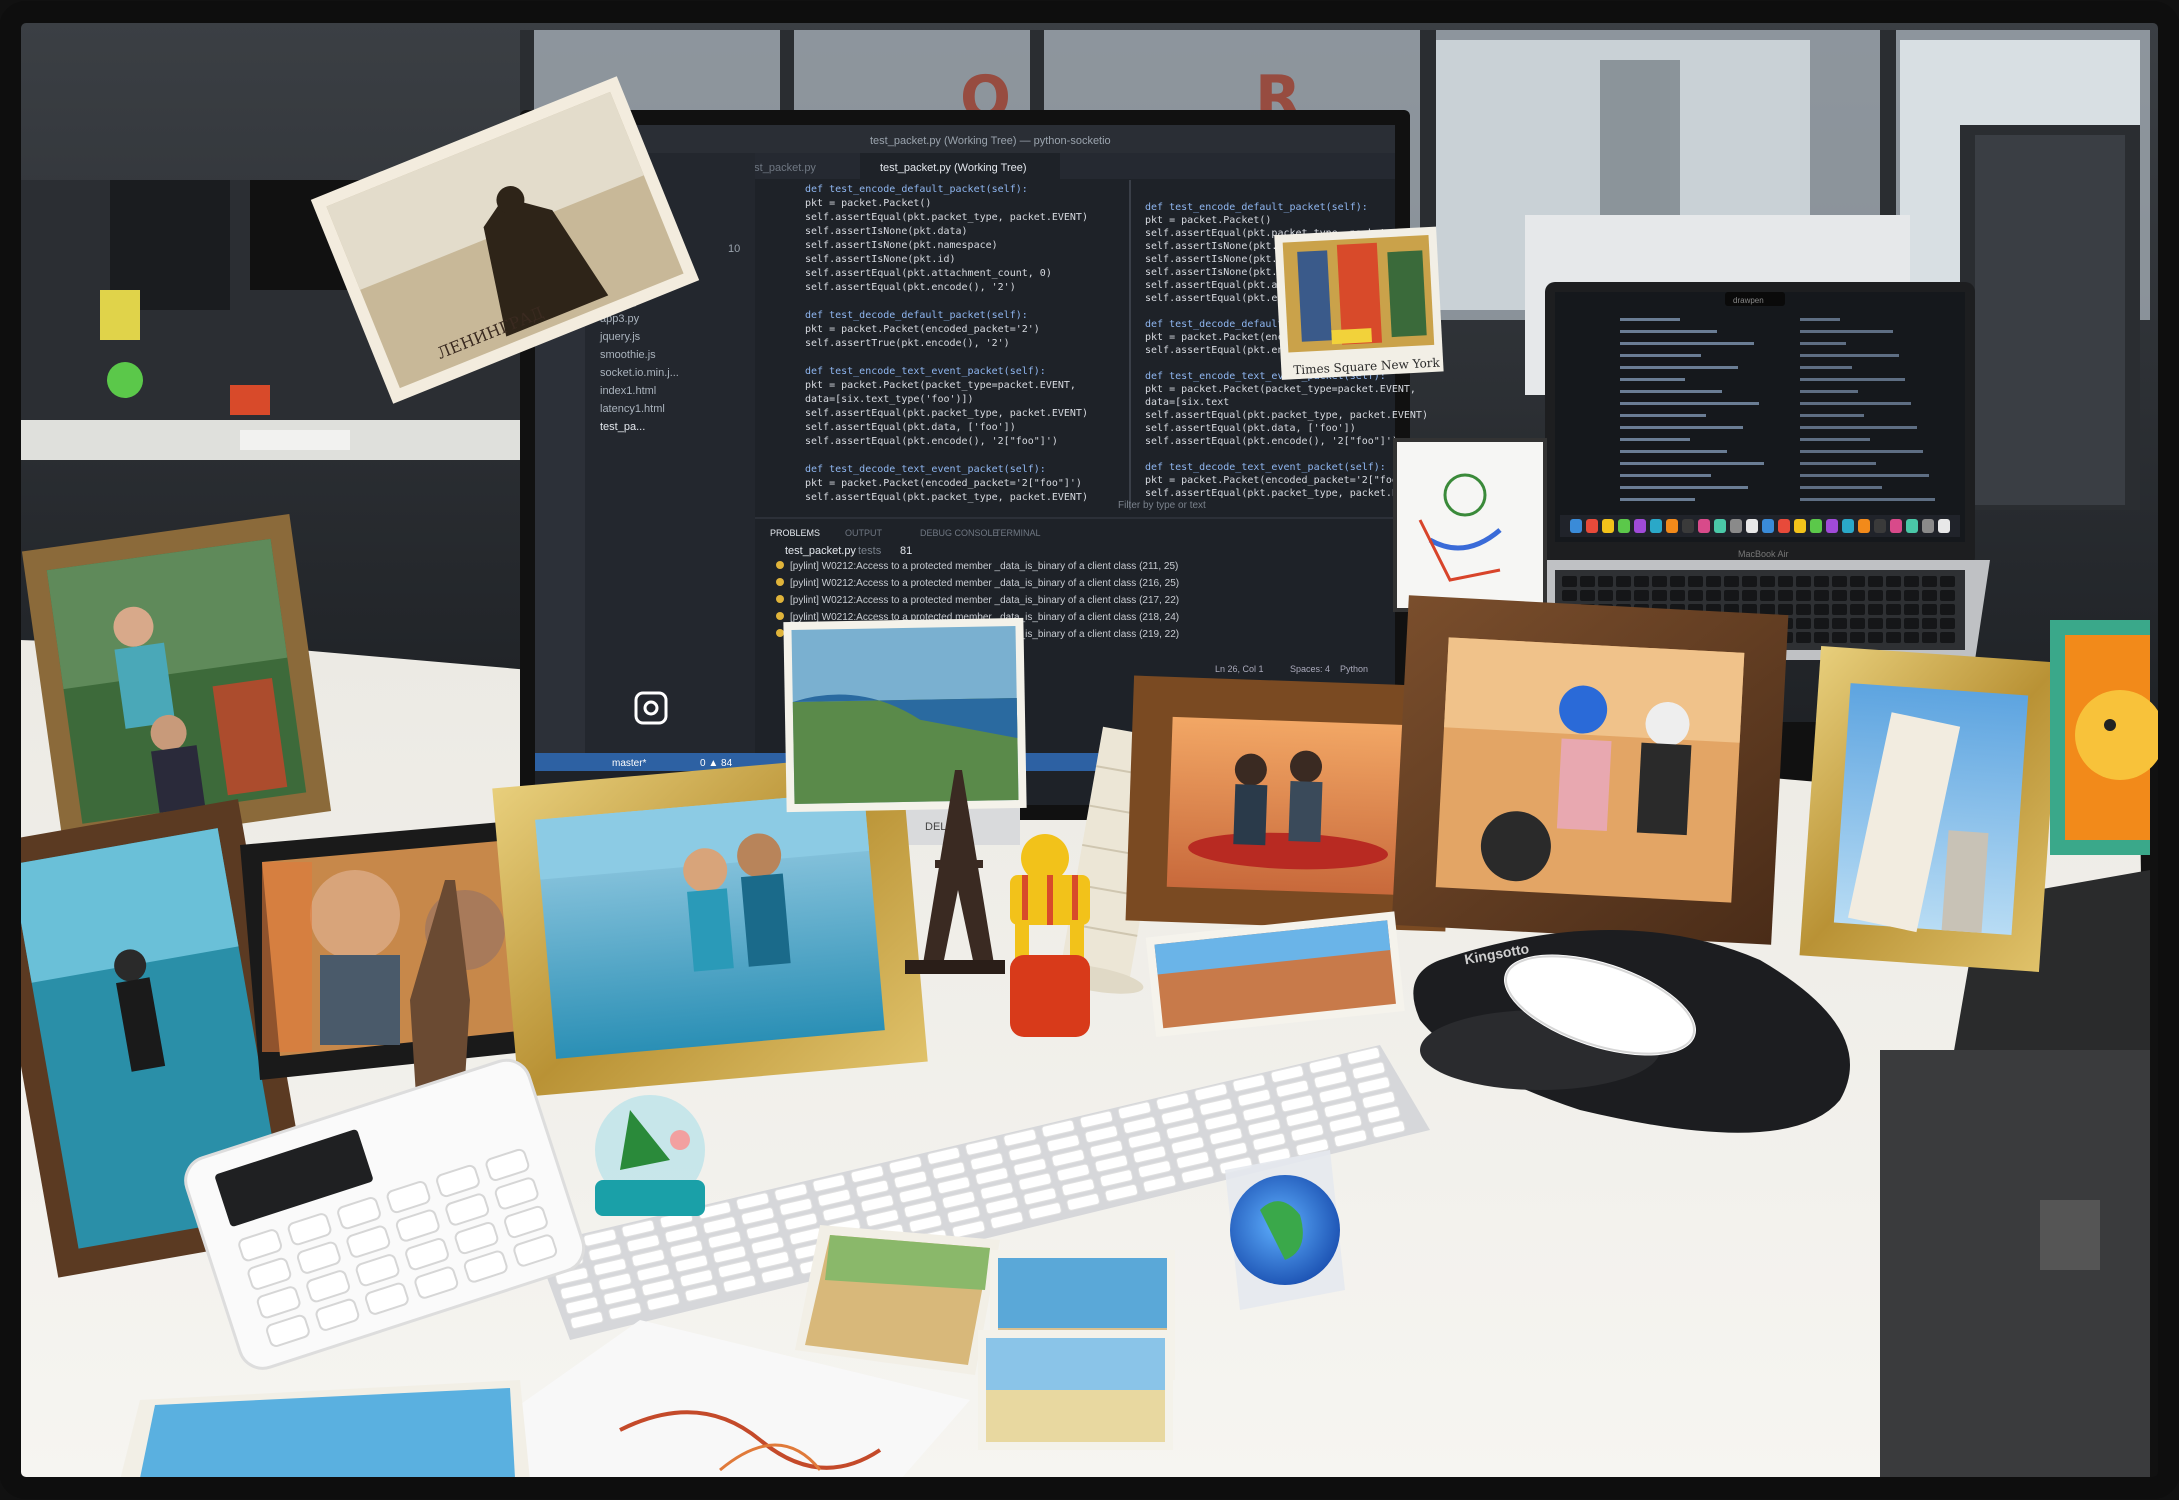  Describe the element at coordinates (1354, 669) in the screenshot. I see `status-language: Python` at that location.